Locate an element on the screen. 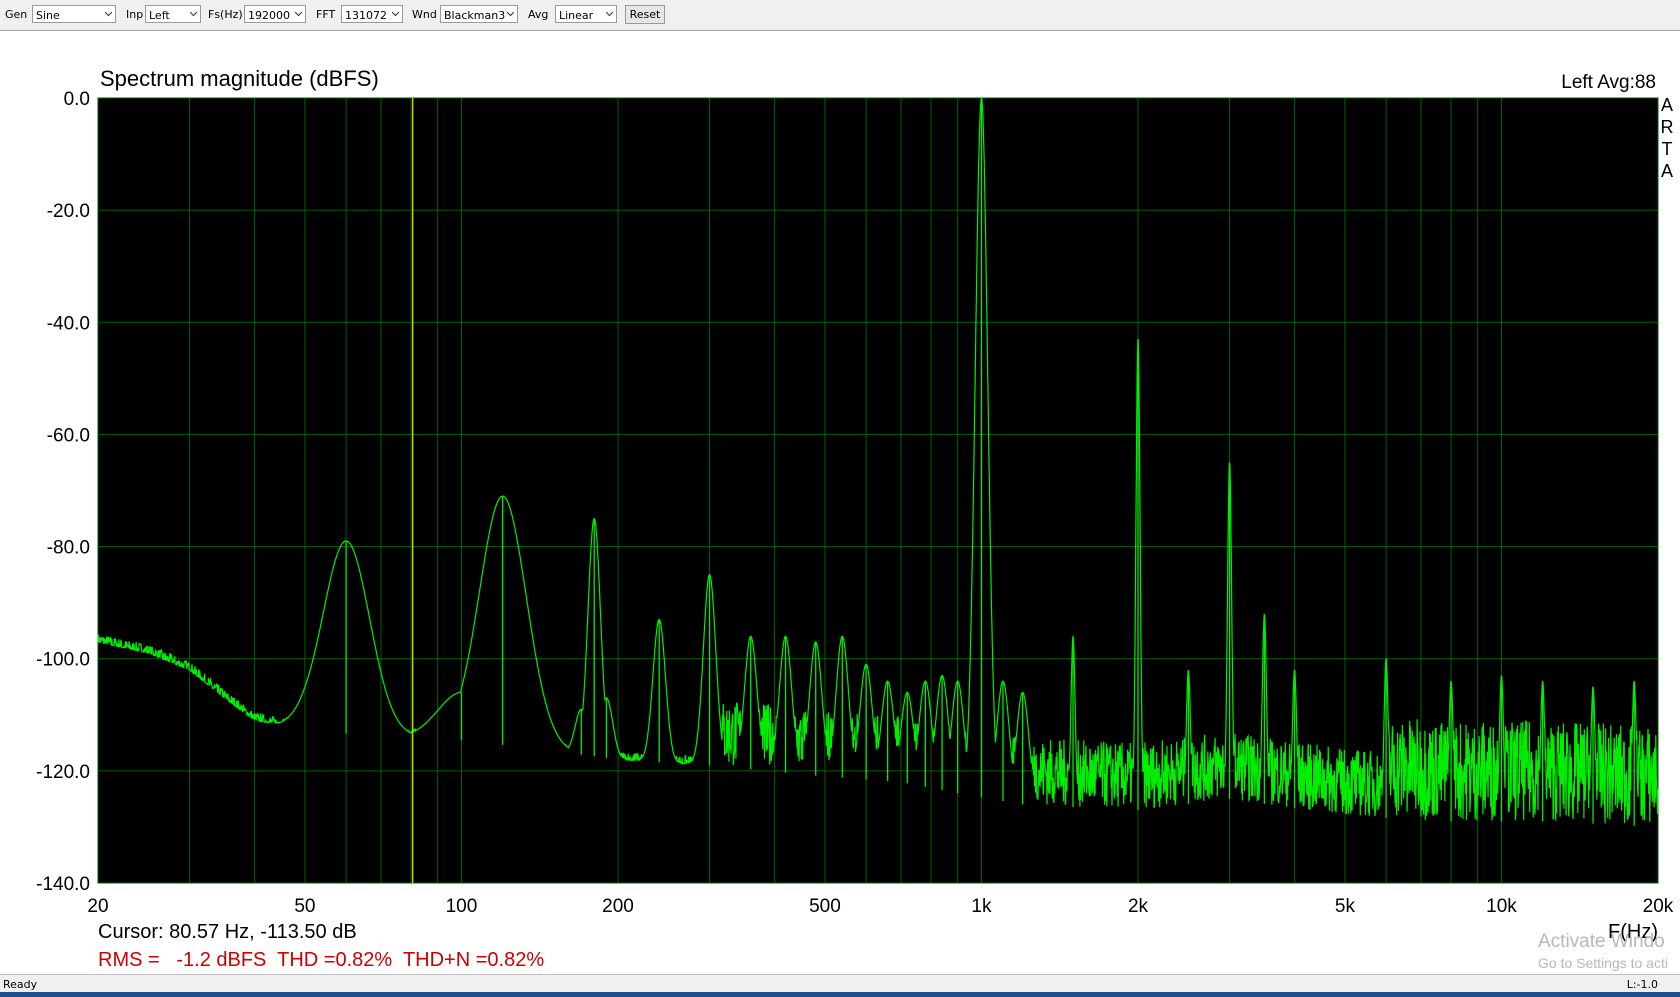 Image resolution: width=1680 pixels, height=997 pixels. sample-rate-select: 192000 is located at coordinates (275, 14).